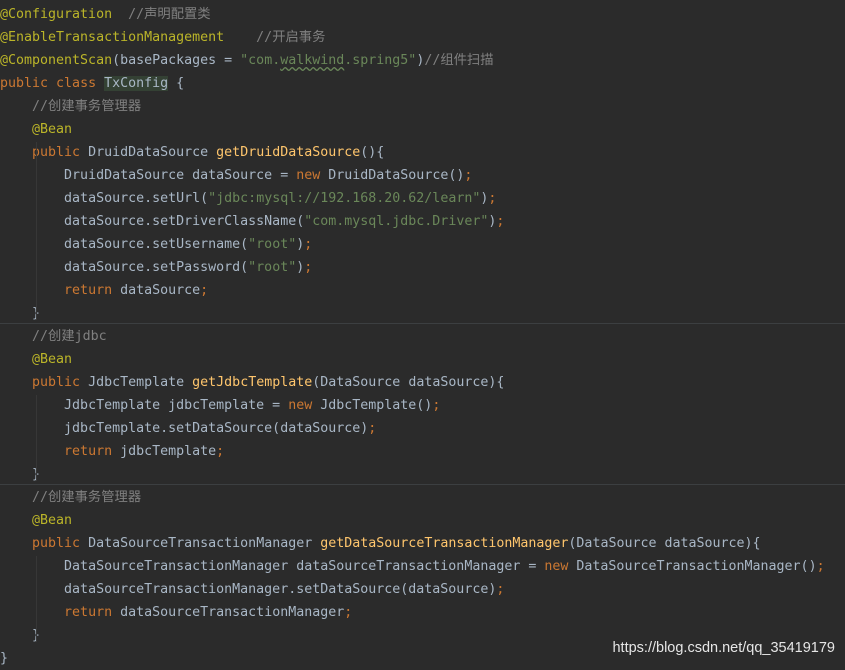 This screenshot has height=670, width=845. I want to click on code-token: DruidDataSource(), so click(396, 175).